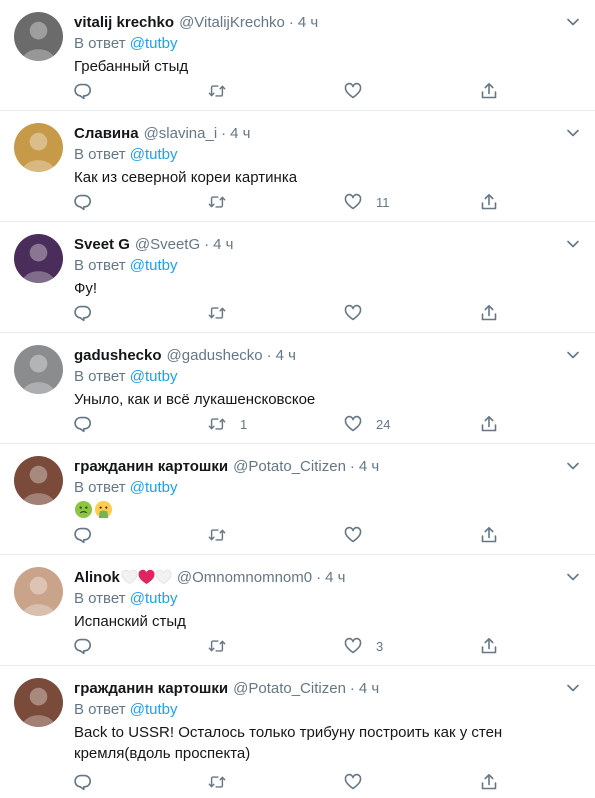 The width and height of the screenshot is (595, 798). Describe the element at coordinates (186, 177) in the screenshot. I see `tweet-text: Как из северной кореи картинка` at that location.